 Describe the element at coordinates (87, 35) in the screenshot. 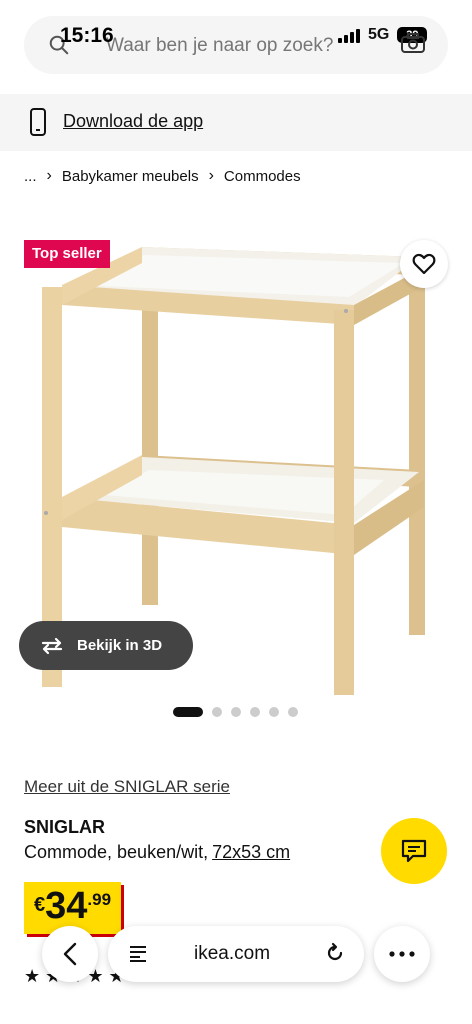

I see `status-time: 15:16` at that location.